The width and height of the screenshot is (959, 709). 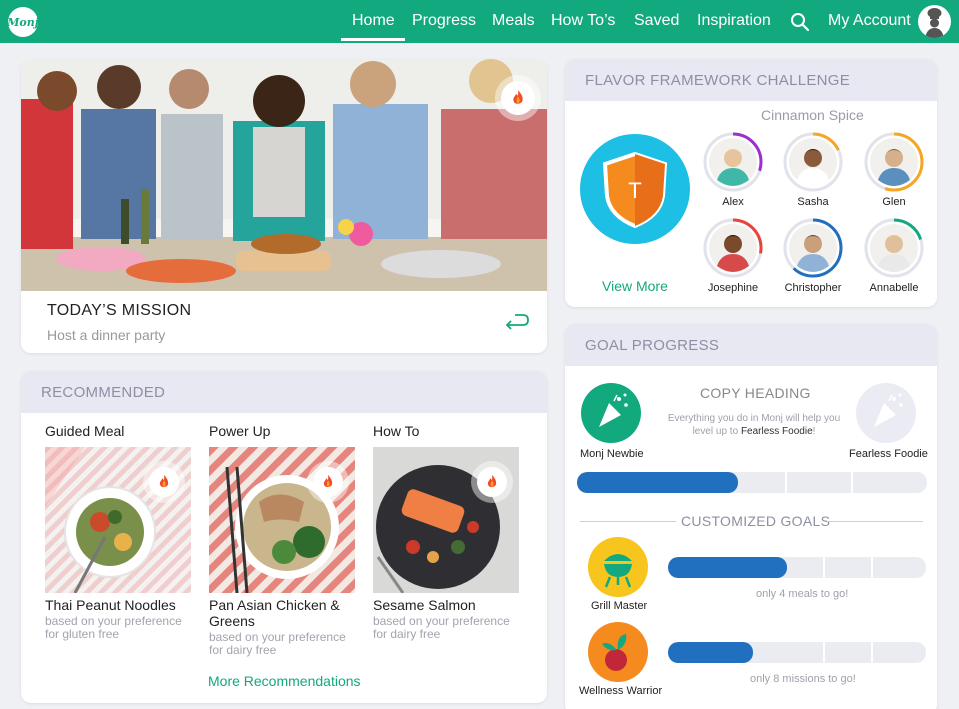 What do you see at coordinates (618, 567) in the screenshot?
I see `grill-icon` at bounding box center [618, 567].